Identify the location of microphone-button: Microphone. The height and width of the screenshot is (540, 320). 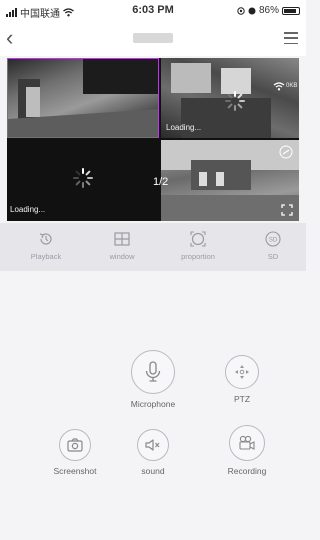
(153, 379).